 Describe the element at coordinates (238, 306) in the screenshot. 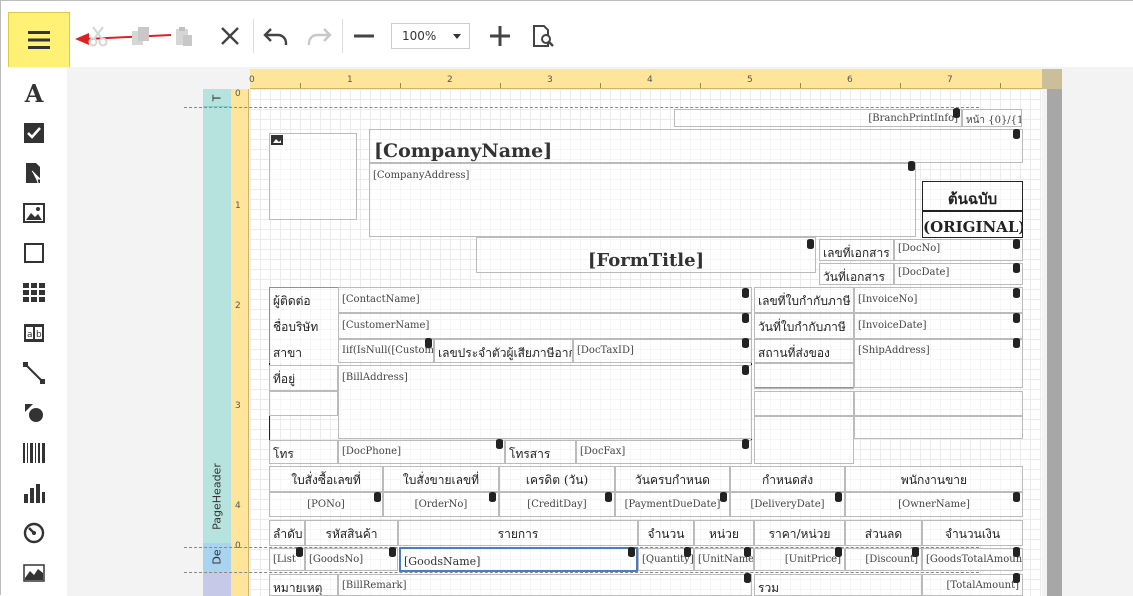

I see `ruler-tick: 2` at that location.